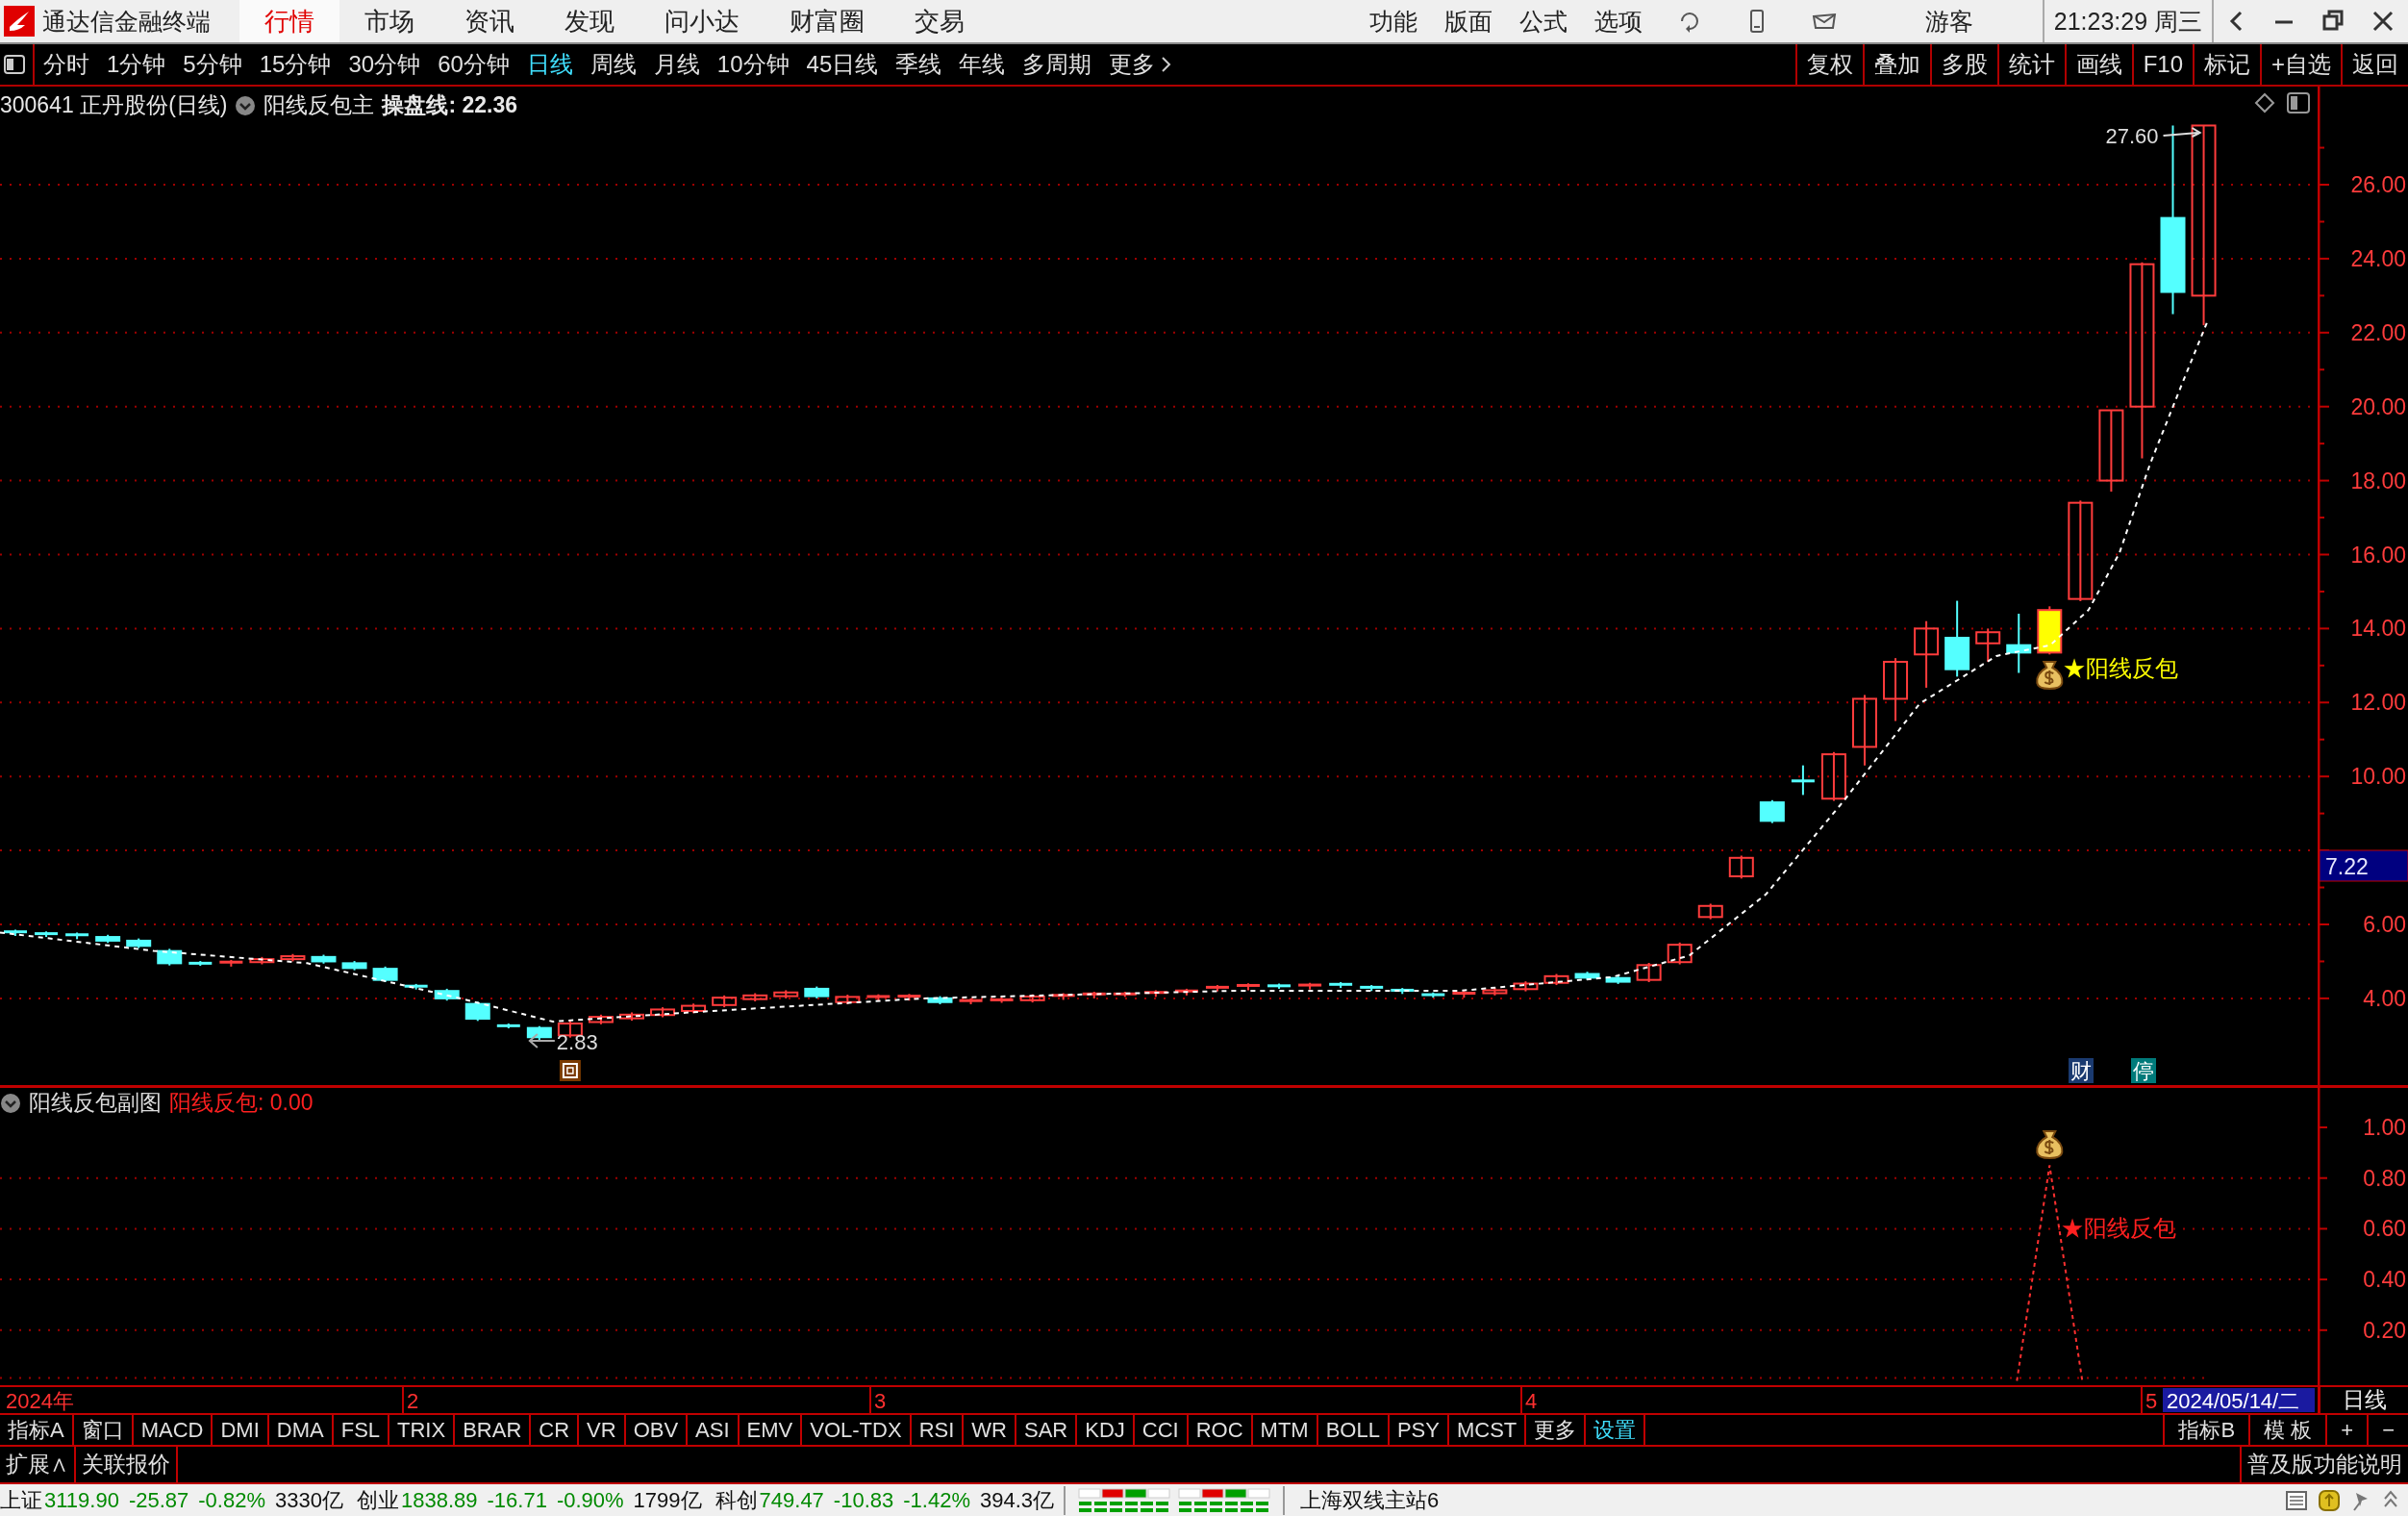  Describe the element at coordinates (919, 64) in the screenshot. I see `period-tab: 季线` at that location.